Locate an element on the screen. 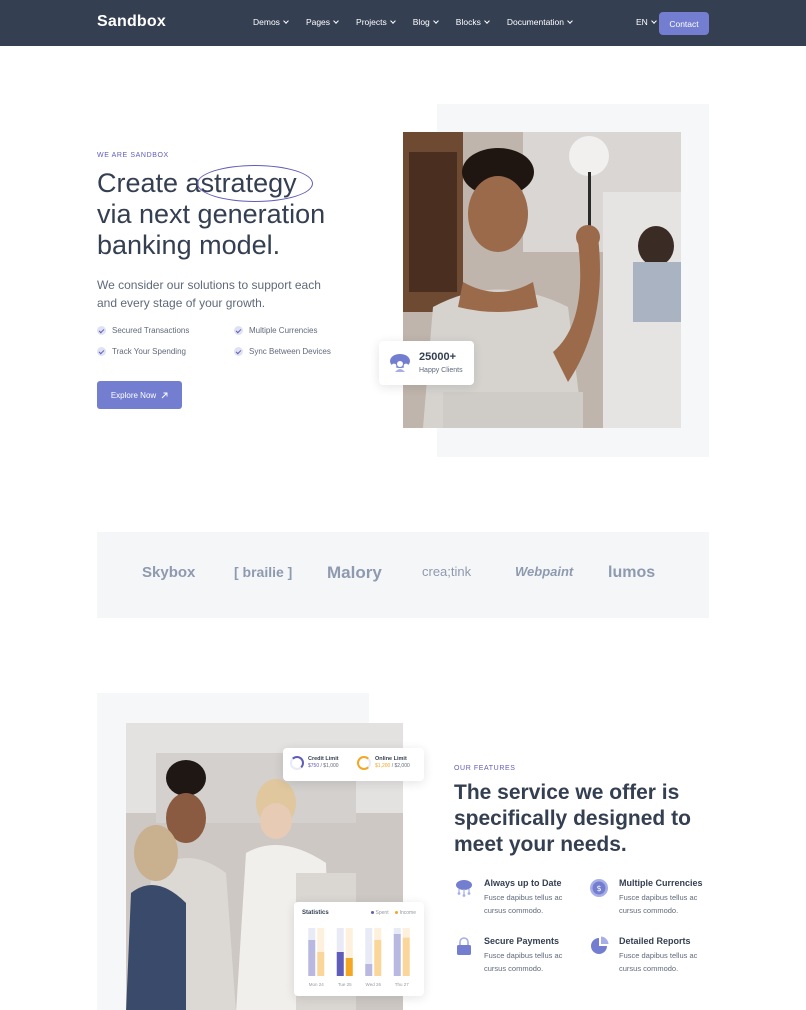 The width and height of the screenshot is (806, 1010). explore-now-label: Explore Now is located at coordinates (133, 395).